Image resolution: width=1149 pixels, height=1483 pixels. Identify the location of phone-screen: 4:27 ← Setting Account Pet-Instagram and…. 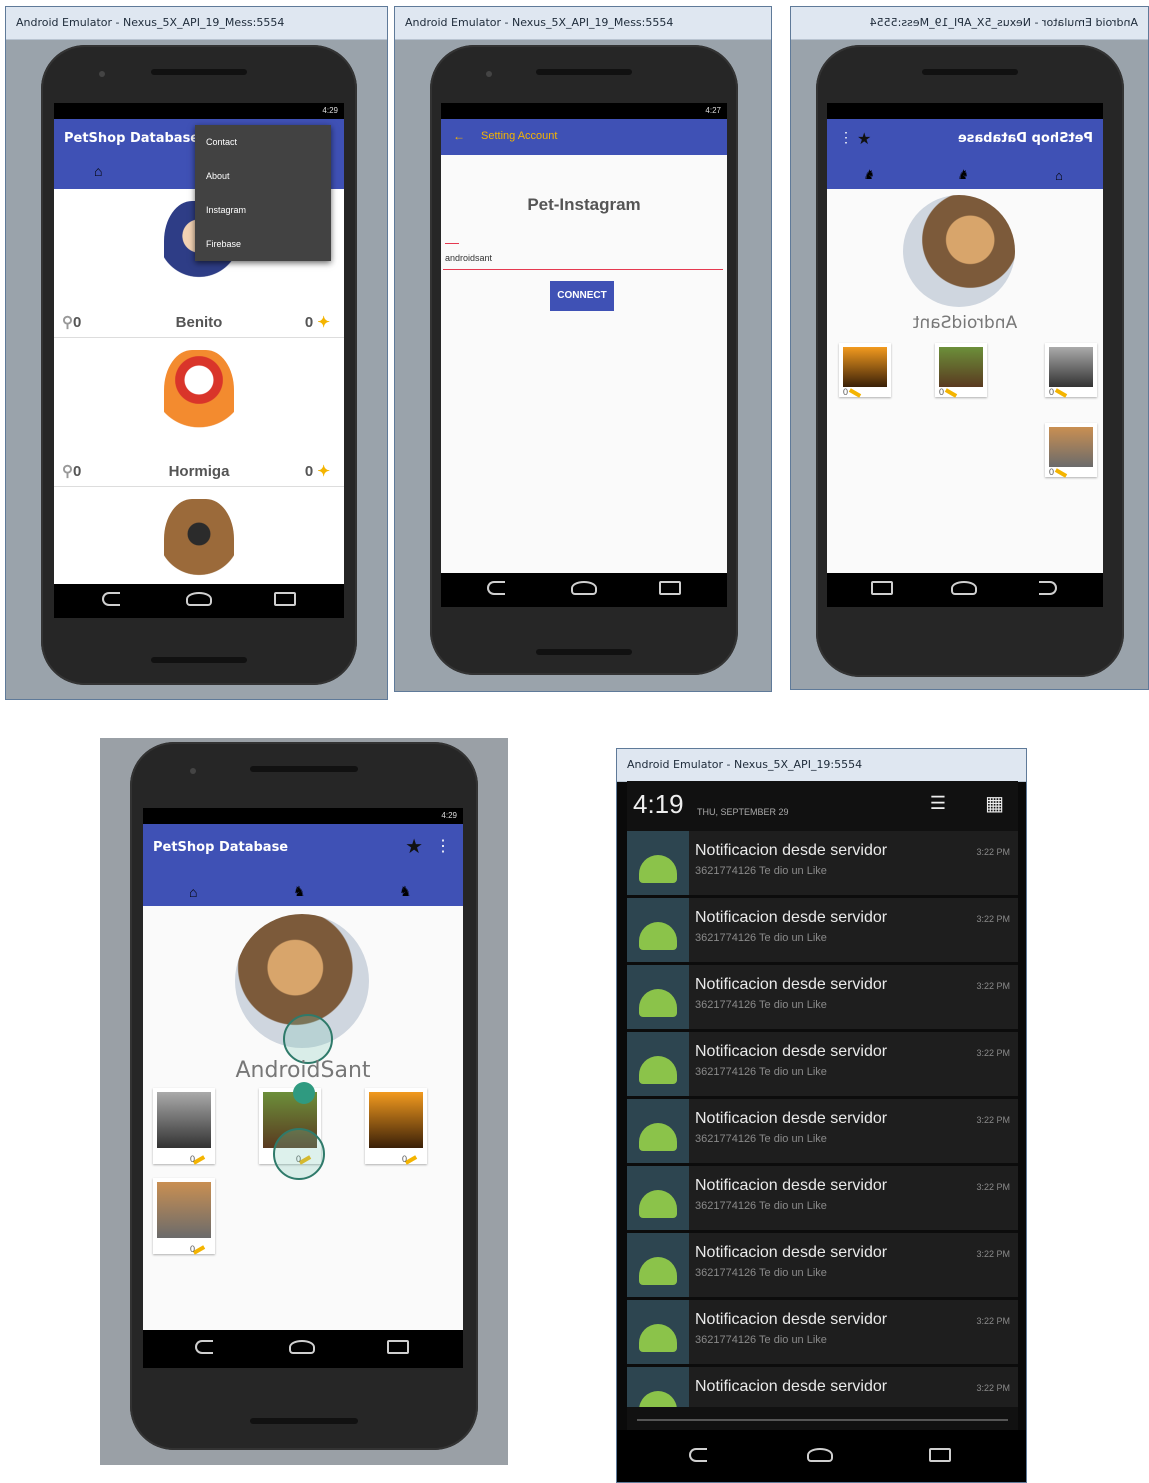
(584, 355).